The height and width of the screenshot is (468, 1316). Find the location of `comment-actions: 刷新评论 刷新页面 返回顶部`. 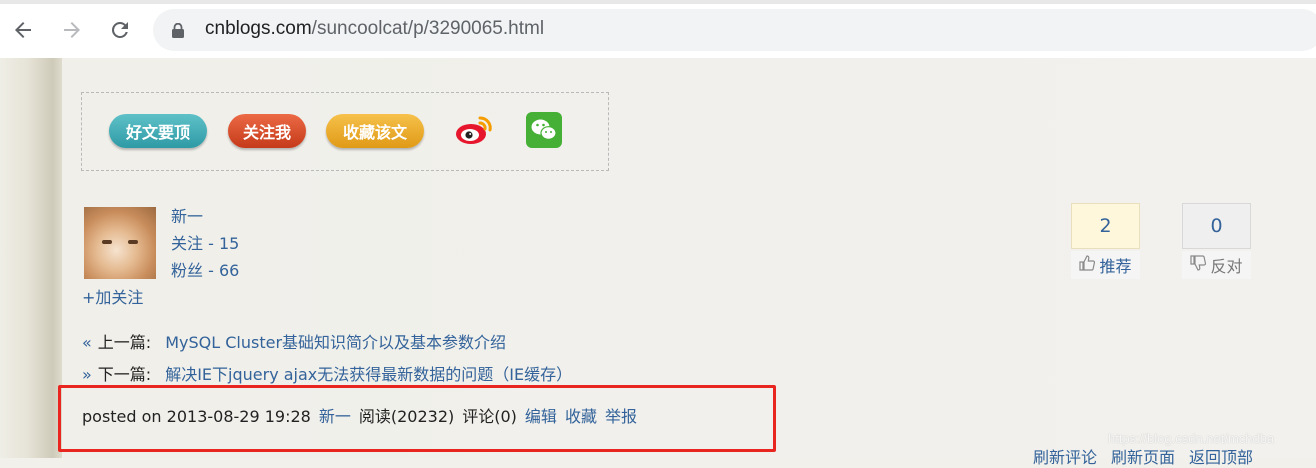

comment-actions: 刷新评论 刷新页面 返回顶部 is located at coordinates (1150, 456).